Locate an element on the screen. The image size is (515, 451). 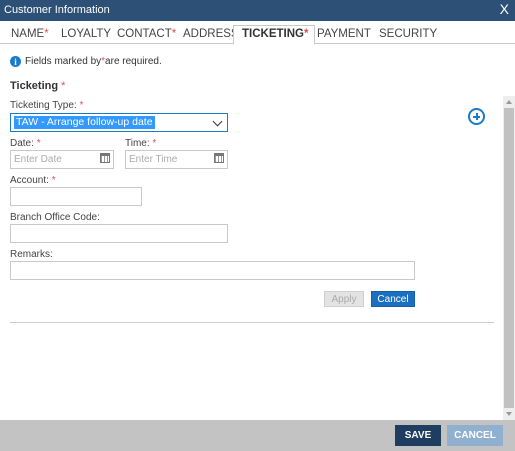
ticketing-type-select: TAW - Arrange follow-up date is located at coordinates (119, 122).